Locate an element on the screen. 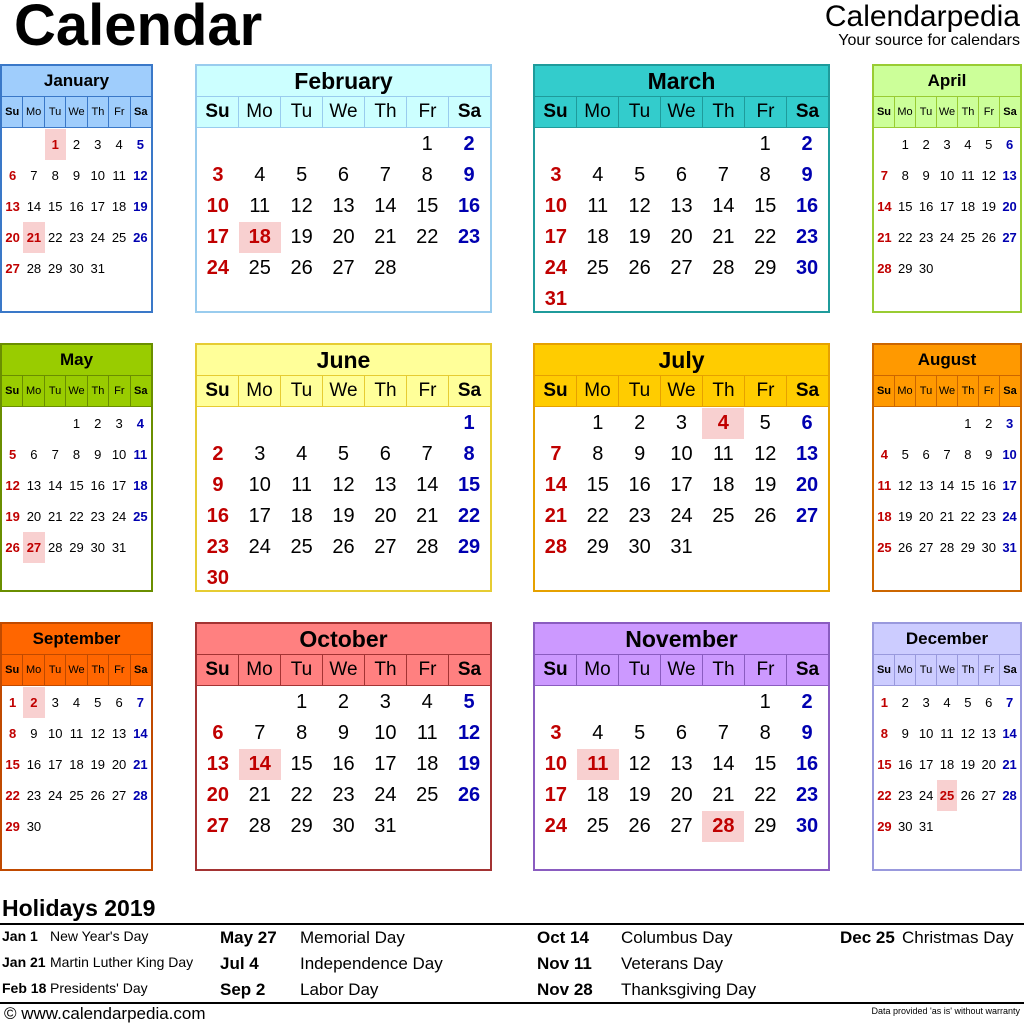 This screenshot has height=1024, width=1024. day-cell: 15 is located at coordinates (967, 485).